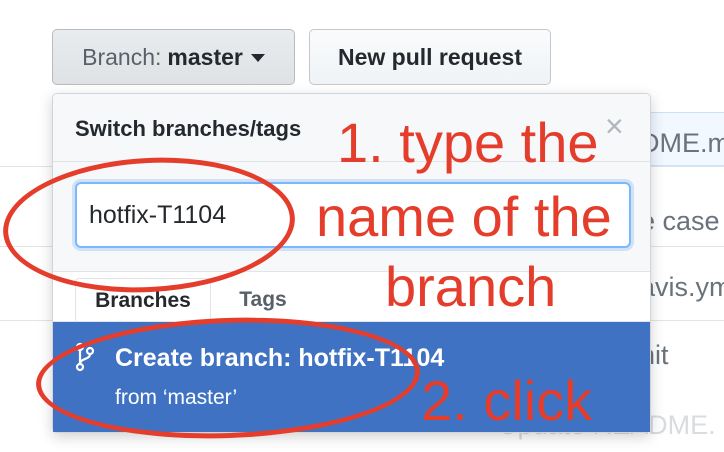 This screenshot has width=724, height=452. Describe the element at coordinates (122, 56) in the screenshot. I see `branch-prefix-label: Branch:` at that location.